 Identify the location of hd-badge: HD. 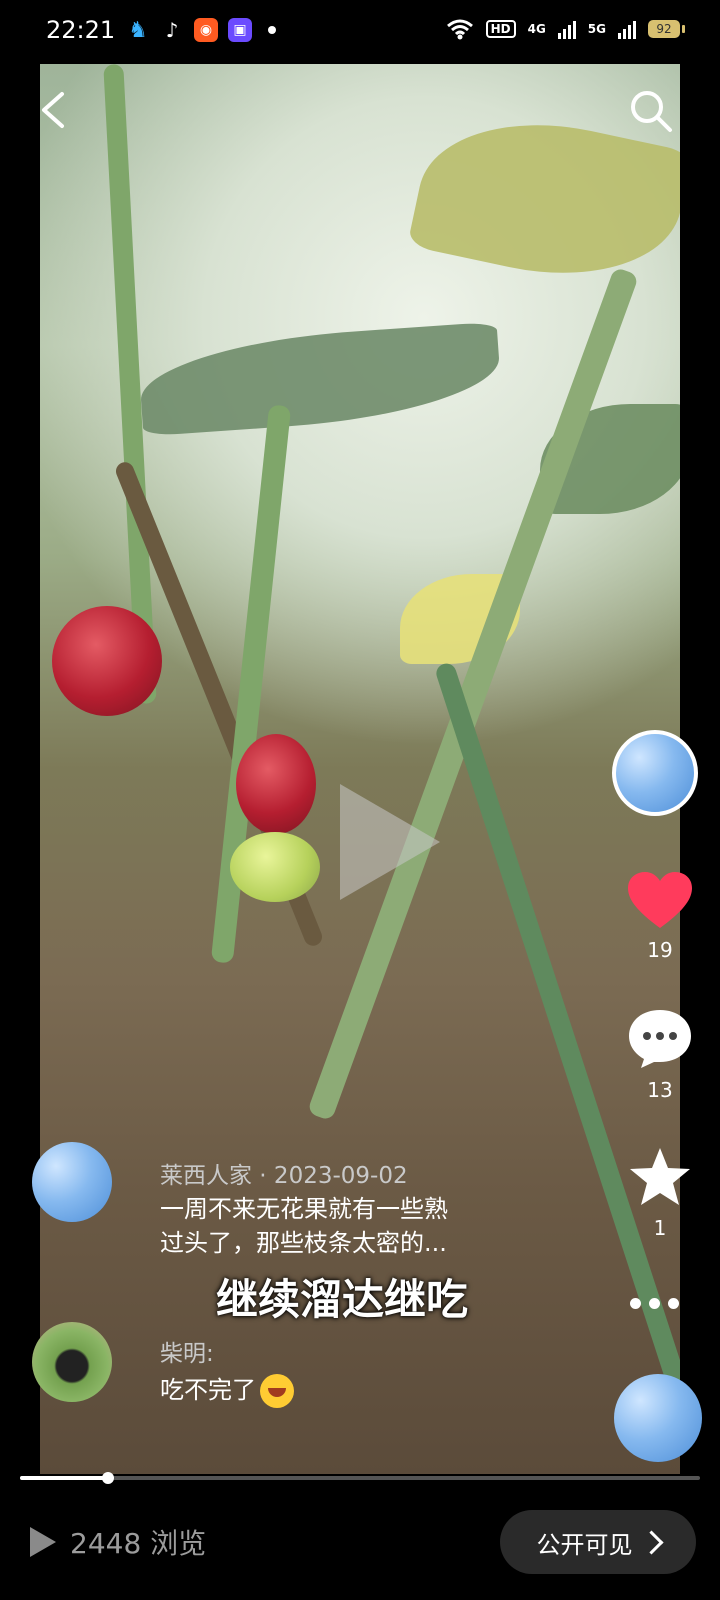
(500, 29).